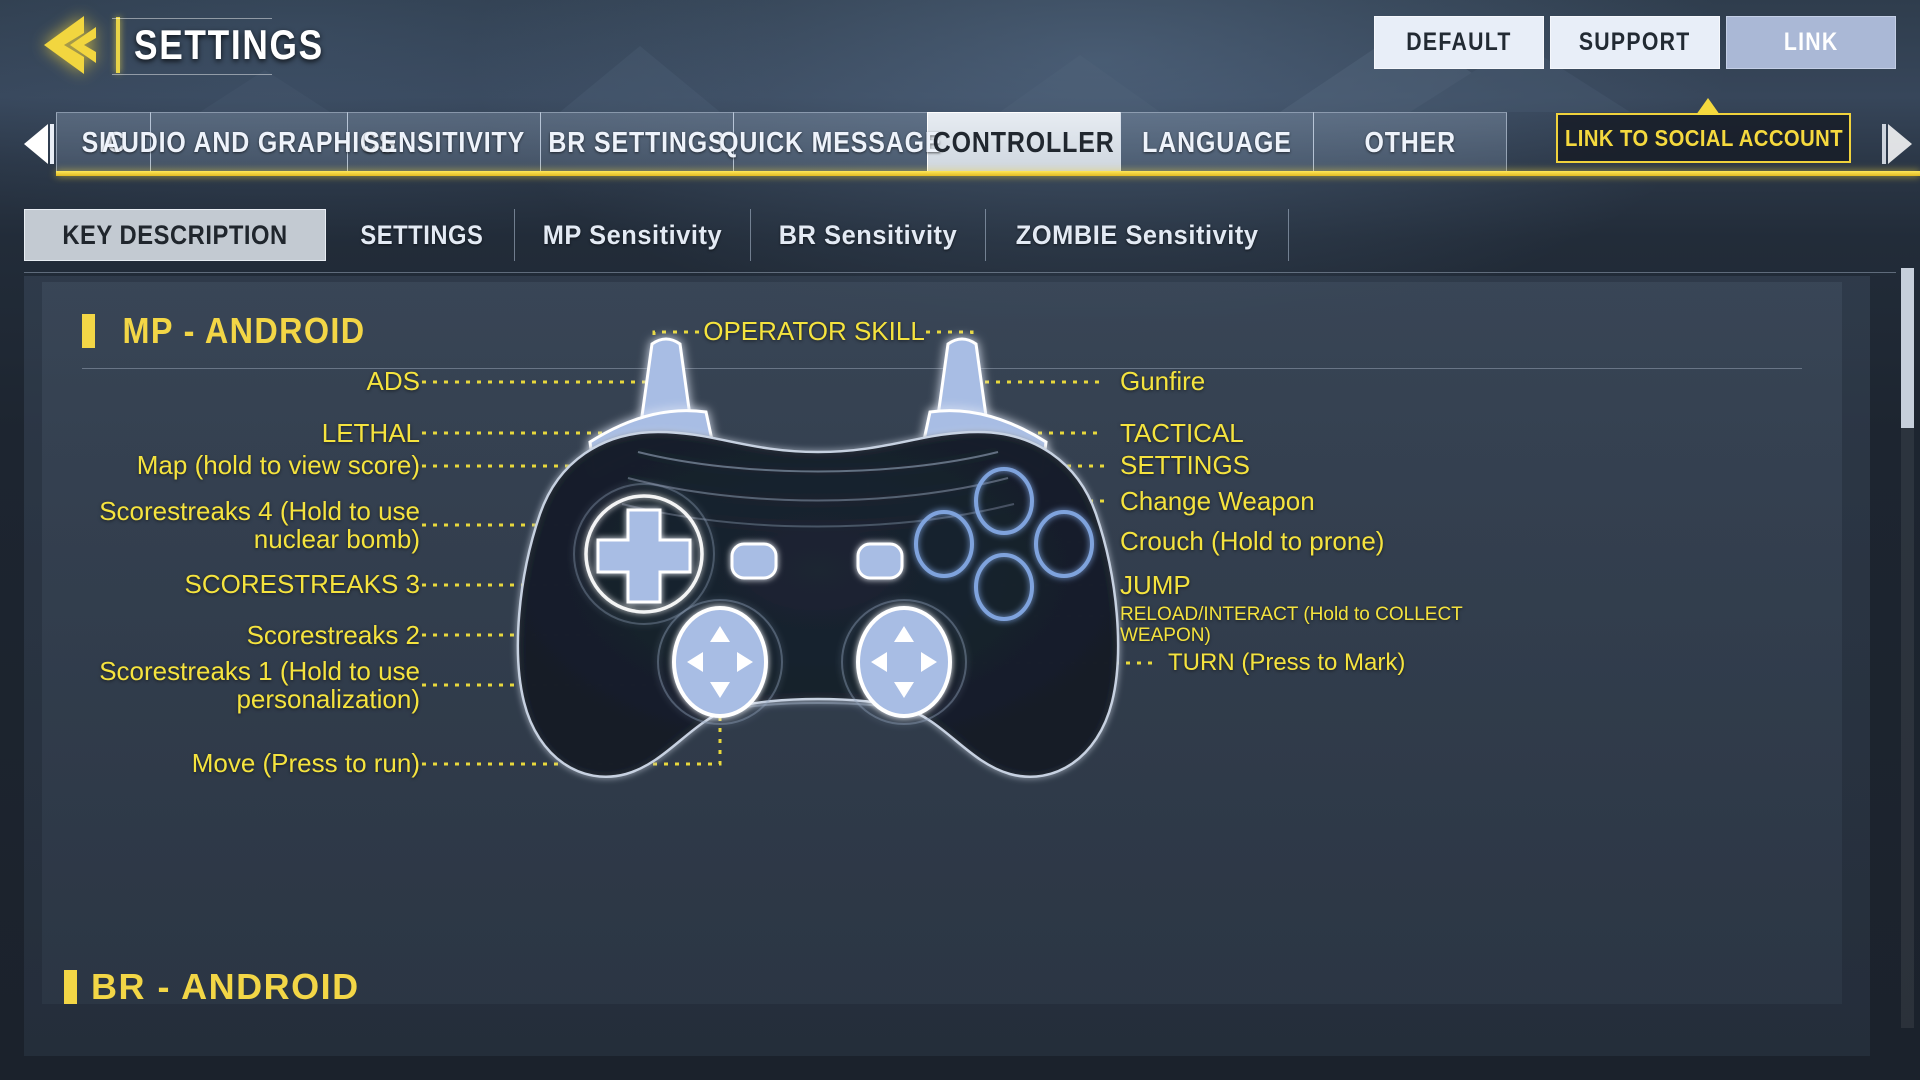 The width and height of the screenshot is (1920, 1080). I want to click on subtab-label: SETTINGS, so click(422, 234).